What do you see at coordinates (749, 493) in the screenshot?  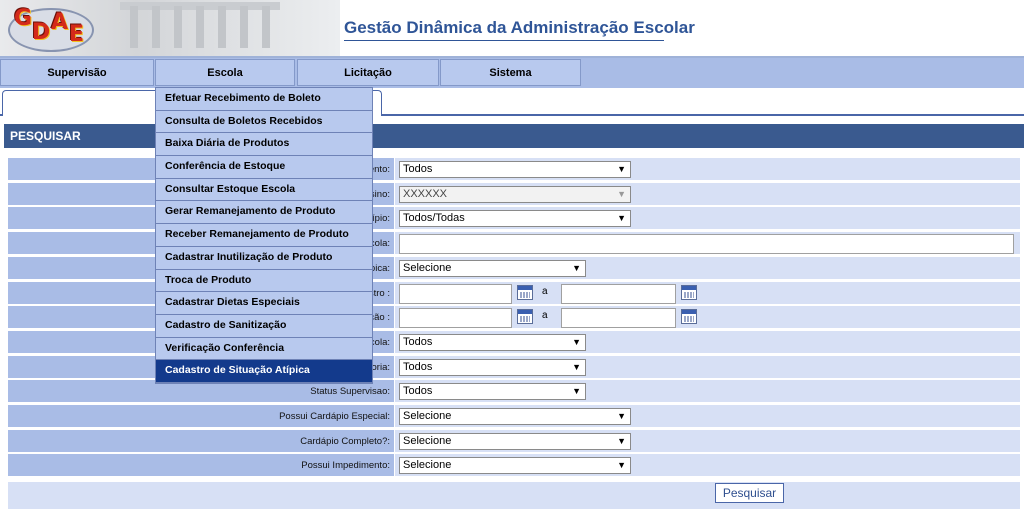 I see `search-button: Pesquisar` at bounding box center [749, 493].